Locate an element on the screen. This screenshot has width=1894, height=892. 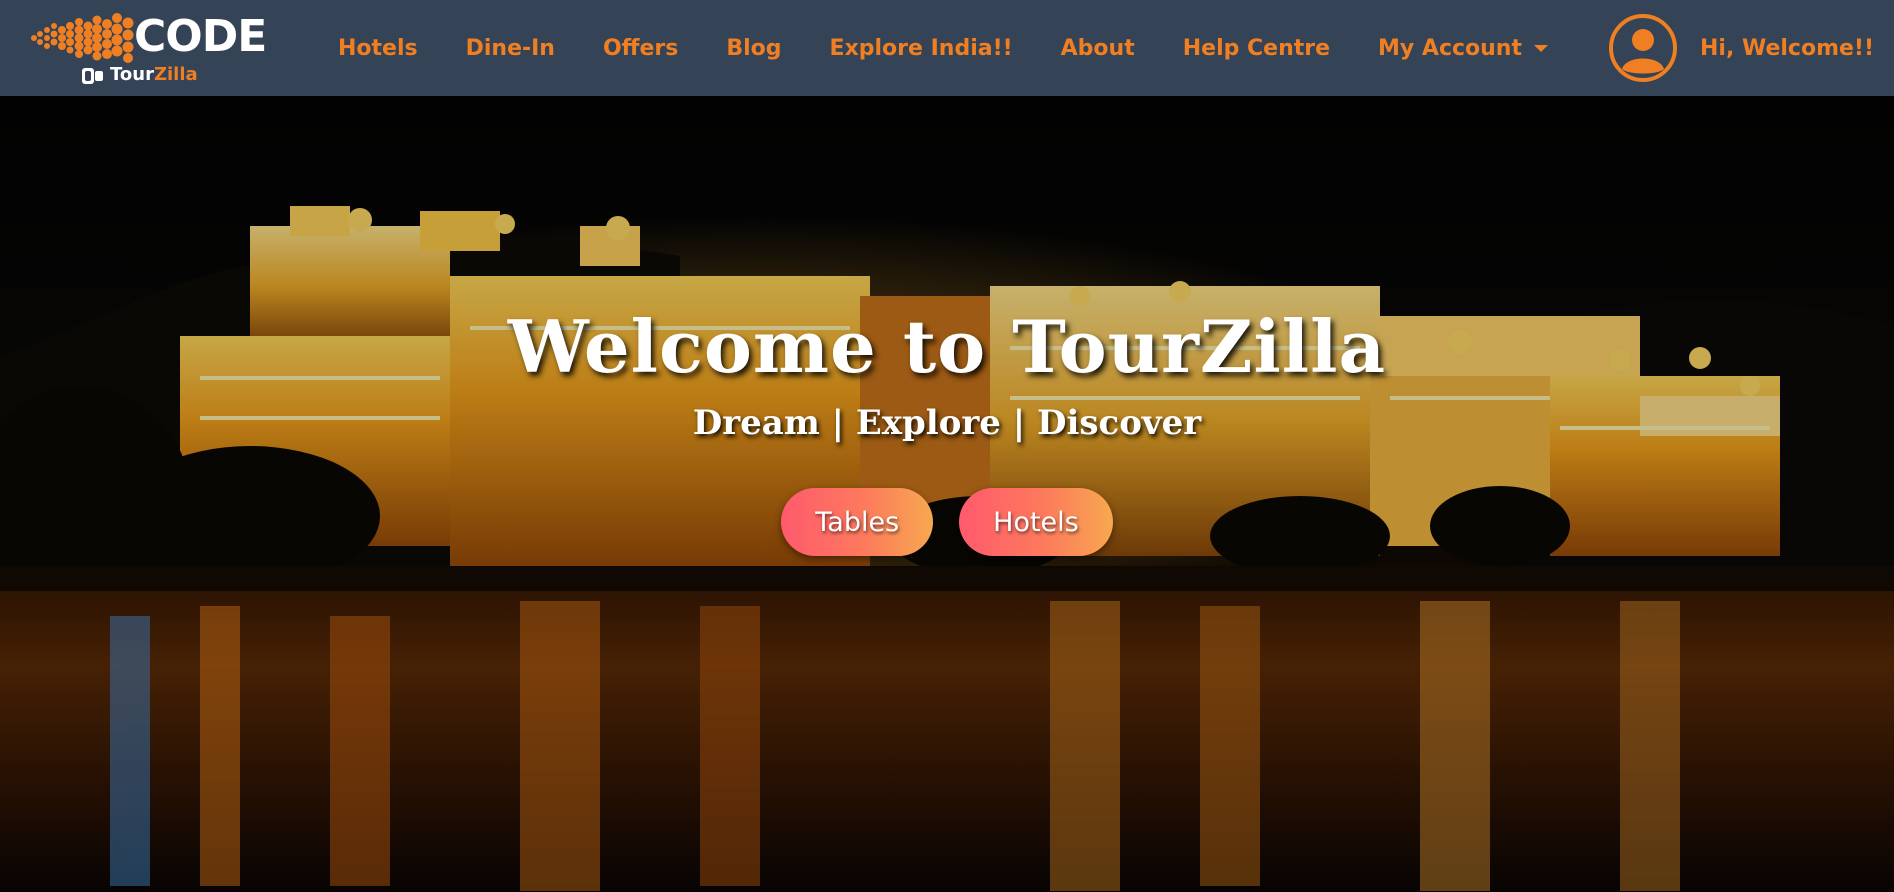
nav-blog: Blog is located at coordinates (753, 48).